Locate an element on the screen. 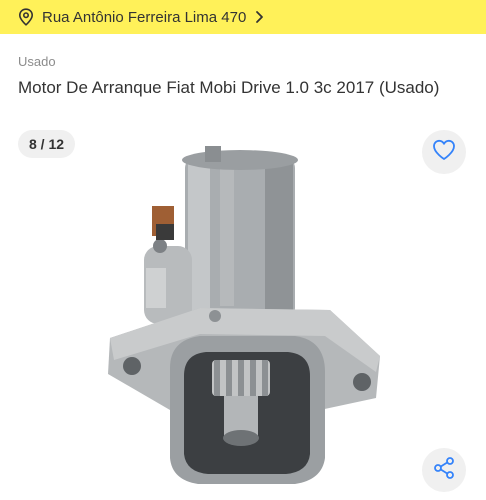 The image size is (486, 500). item-condition: Usado is located at coordinates (37, 61).